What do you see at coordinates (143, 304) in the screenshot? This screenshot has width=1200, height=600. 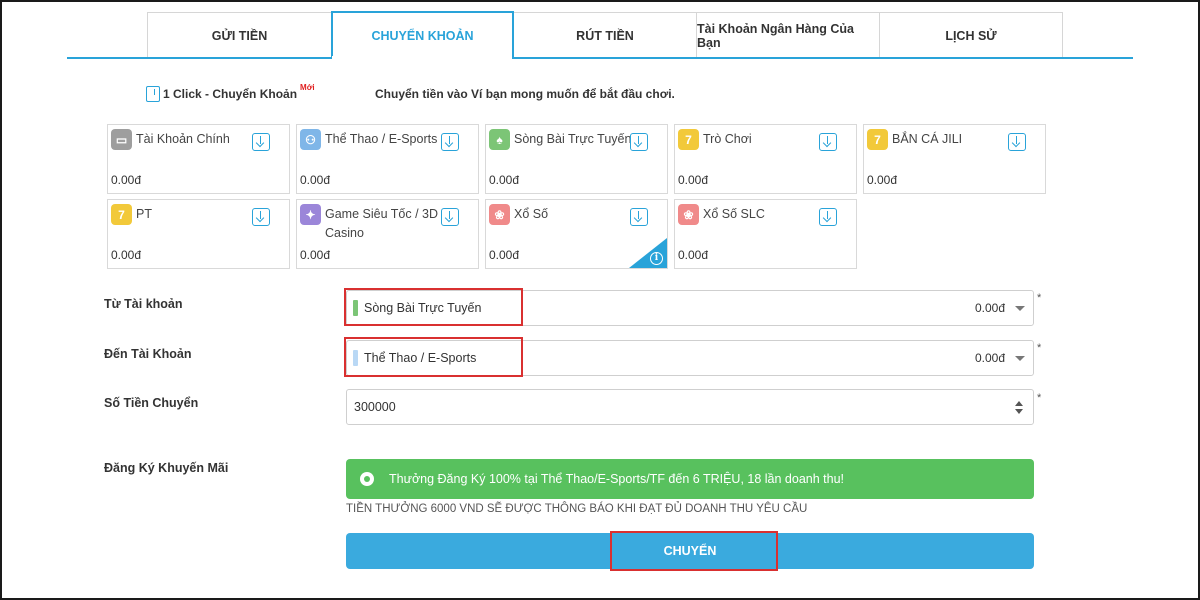 I see `from-account-label: Từ Tài khoản` at bounding box center [143, 304].